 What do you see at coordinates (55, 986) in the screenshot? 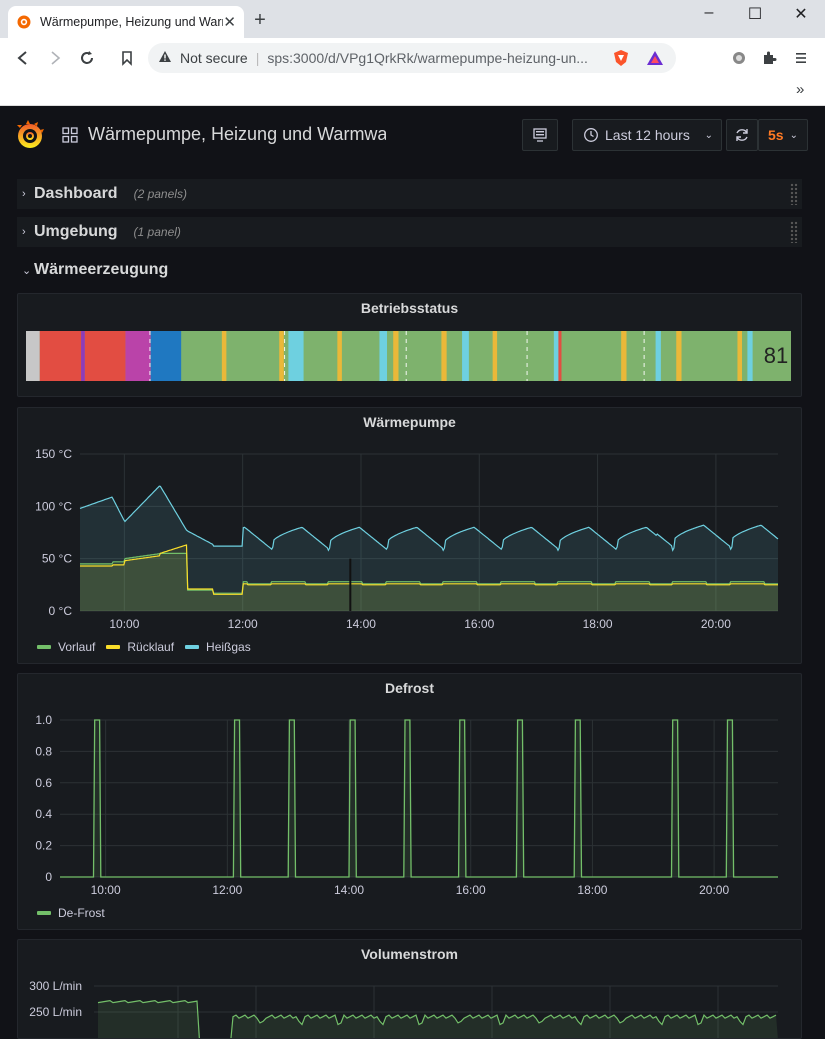
I see `y-tick-label: 300 L/min` at bounding box center [55, 986].